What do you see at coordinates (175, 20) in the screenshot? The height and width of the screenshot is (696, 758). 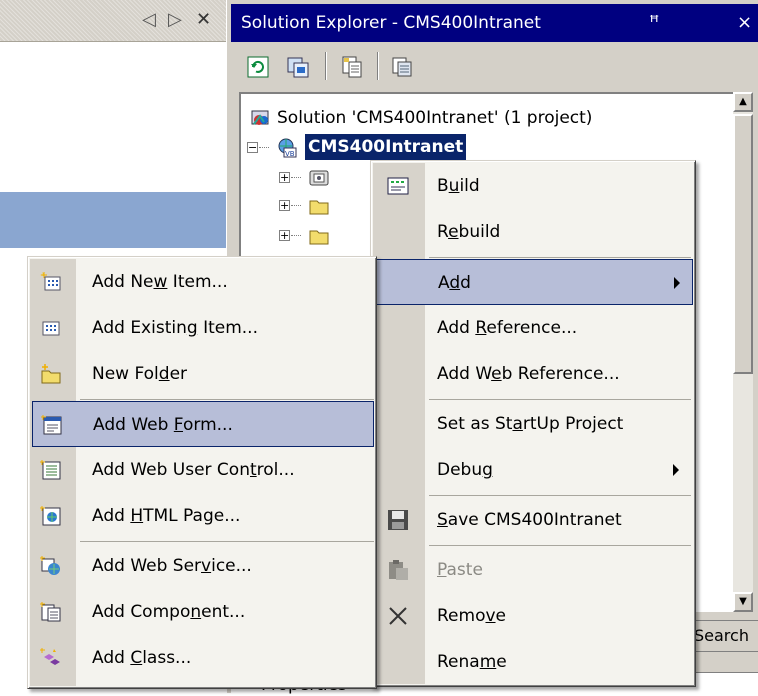 I see `scroll-right-icon: ▷` at bounding box center [175, 20].